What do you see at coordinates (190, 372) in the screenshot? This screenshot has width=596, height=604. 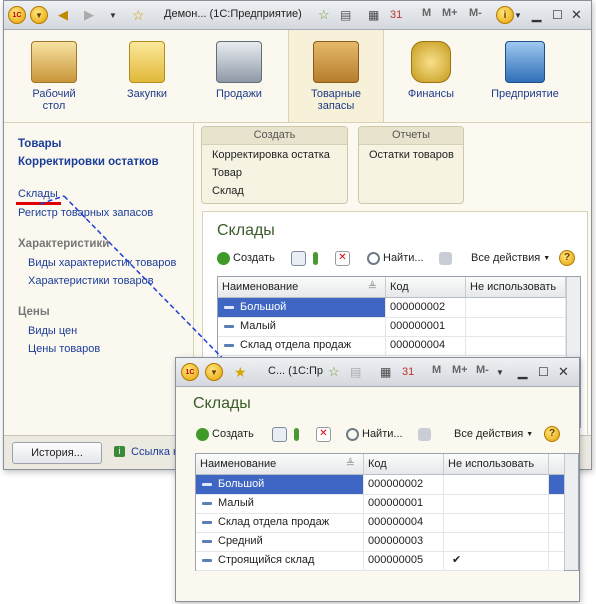 I see `1c-logo-icon: 1C` at bounding box center [190, 372].